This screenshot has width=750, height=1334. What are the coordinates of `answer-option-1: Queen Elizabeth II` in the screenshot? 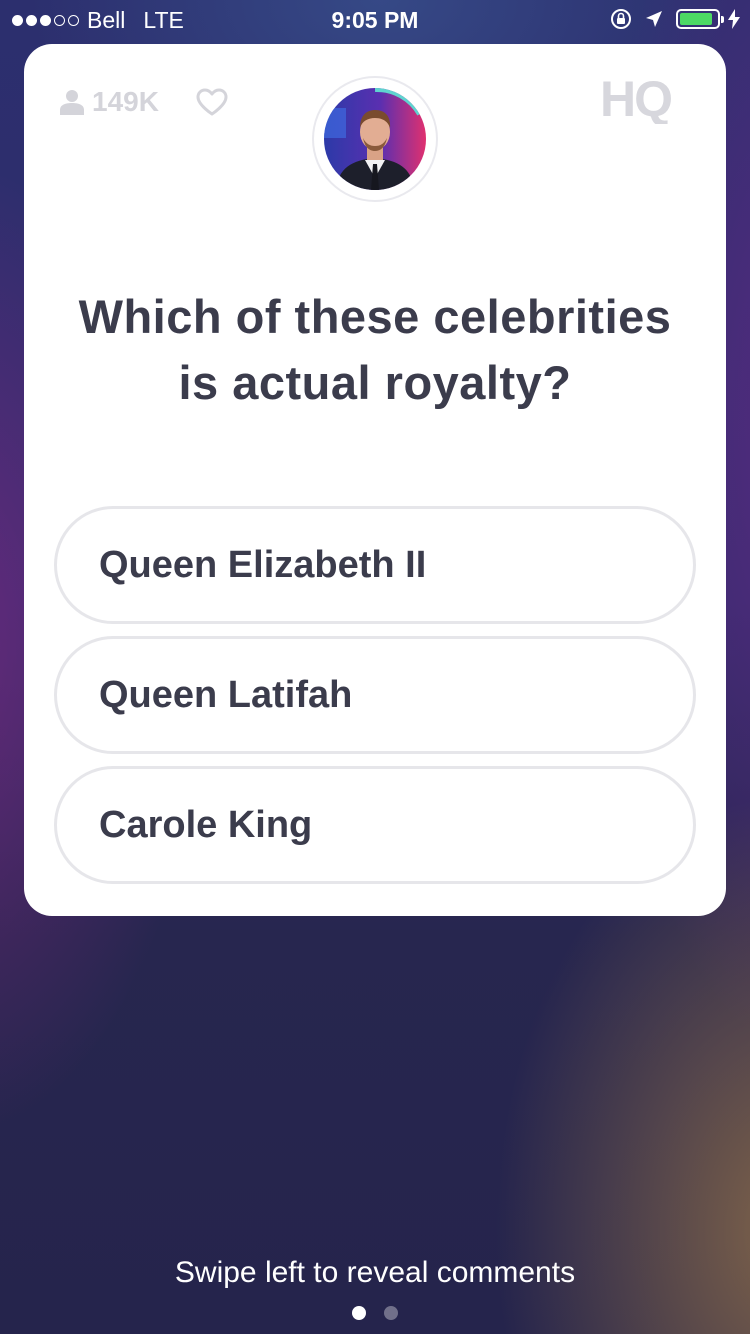 It's located at (375, 565).